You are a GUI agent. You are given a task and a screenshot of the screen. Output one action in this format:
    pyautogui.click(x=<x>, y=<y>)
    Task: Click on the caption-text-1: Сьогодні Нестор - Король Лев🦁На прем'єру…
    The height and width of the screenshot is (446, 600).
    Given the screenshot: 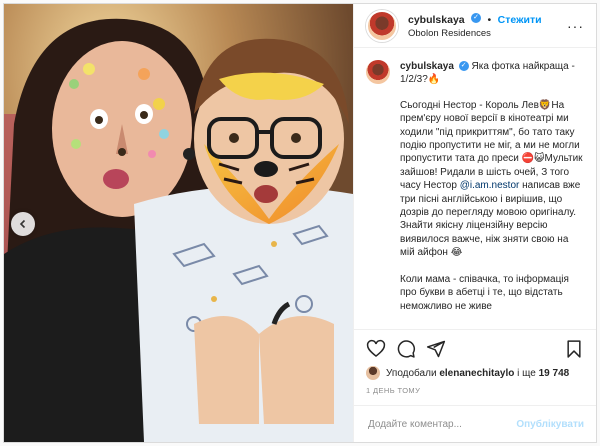 What is the action you would take?
    pyautogui.click(x=493, y=145)
    